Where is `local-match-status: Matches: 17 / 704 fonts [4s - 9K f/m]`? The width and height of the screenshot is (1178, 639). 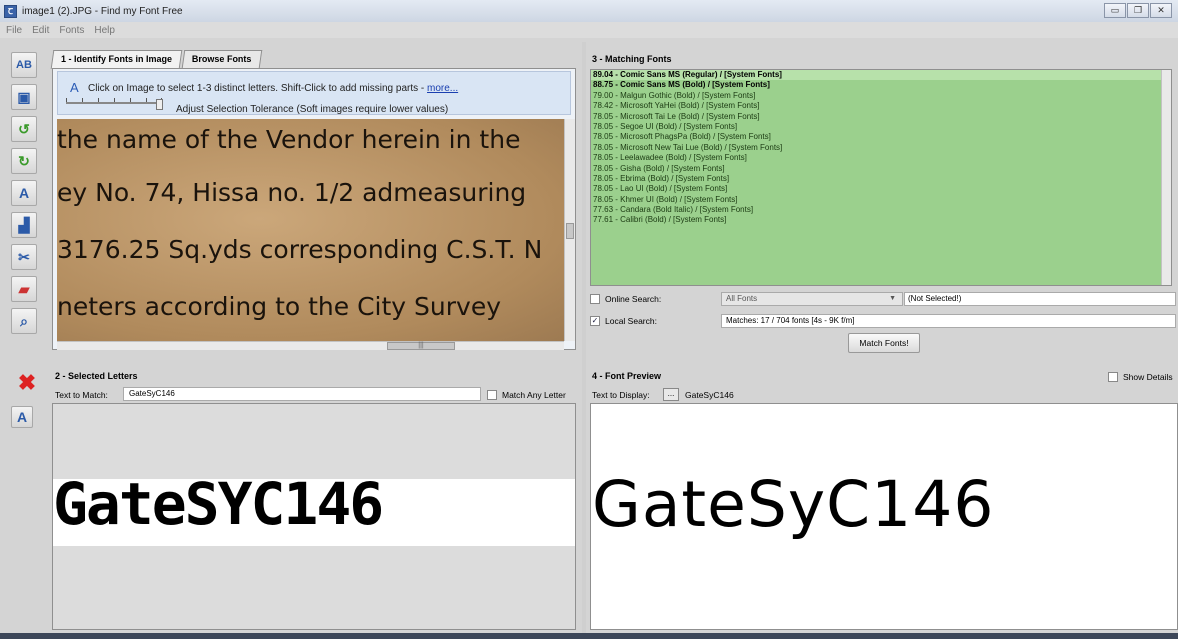 local-match-status: Matches: 17 / 704 fonts [4s - 9K f/m] is located at coordinates (948, 321).